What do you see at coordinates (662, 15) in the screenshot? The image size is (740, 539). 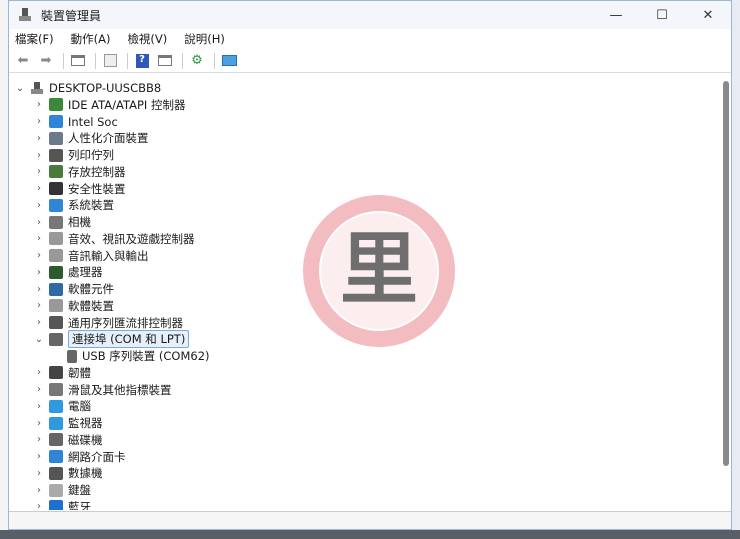 I see `maximize-button: ☐` at bounding box center [662, 15].